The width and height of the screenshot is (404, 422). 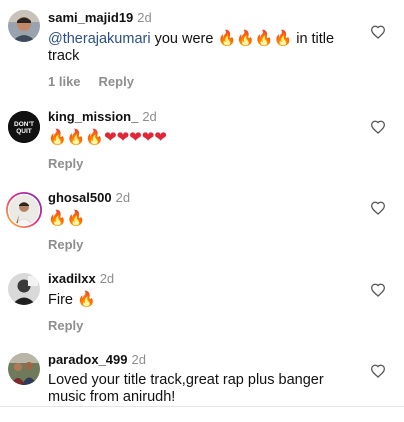 I want to click on user-avatar: DON'T QUIT, so click(x=24, y=127).